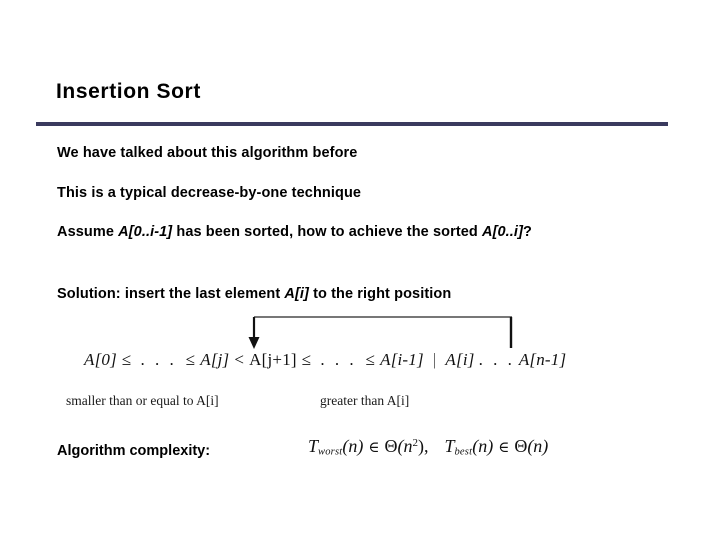  What do you see at coordinates (134, 451) in the screenshot?
I see `complexity-label: Algorithm complexity:` at bounding box center [134, 451].